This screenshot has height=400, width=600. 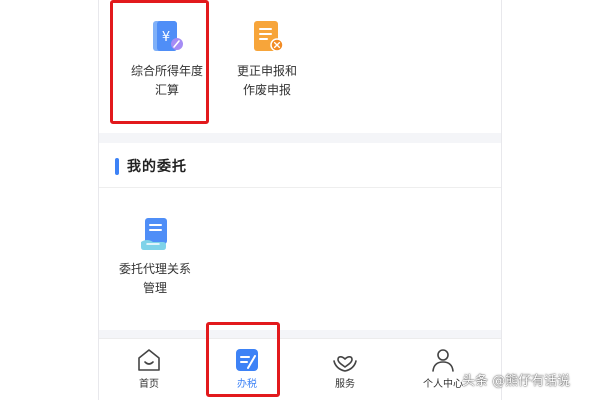 I want to click on nav-home: 首页, so click(x=149, y=369).